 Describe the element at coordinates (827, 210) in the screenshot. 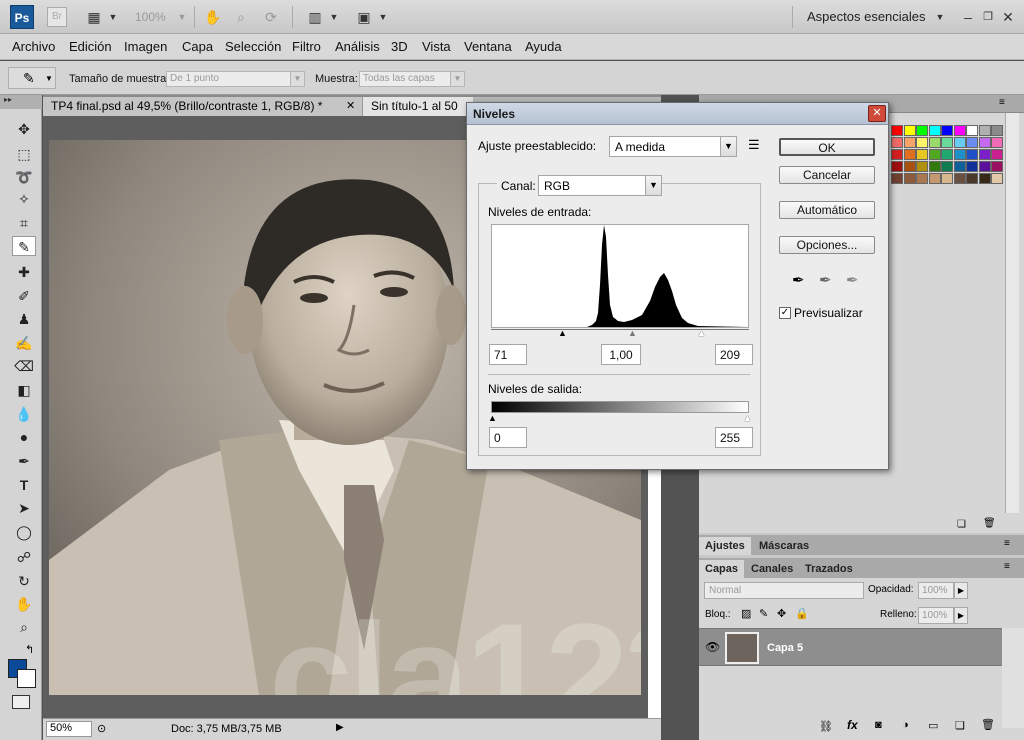

I see `auto-button: Automático` at that location.